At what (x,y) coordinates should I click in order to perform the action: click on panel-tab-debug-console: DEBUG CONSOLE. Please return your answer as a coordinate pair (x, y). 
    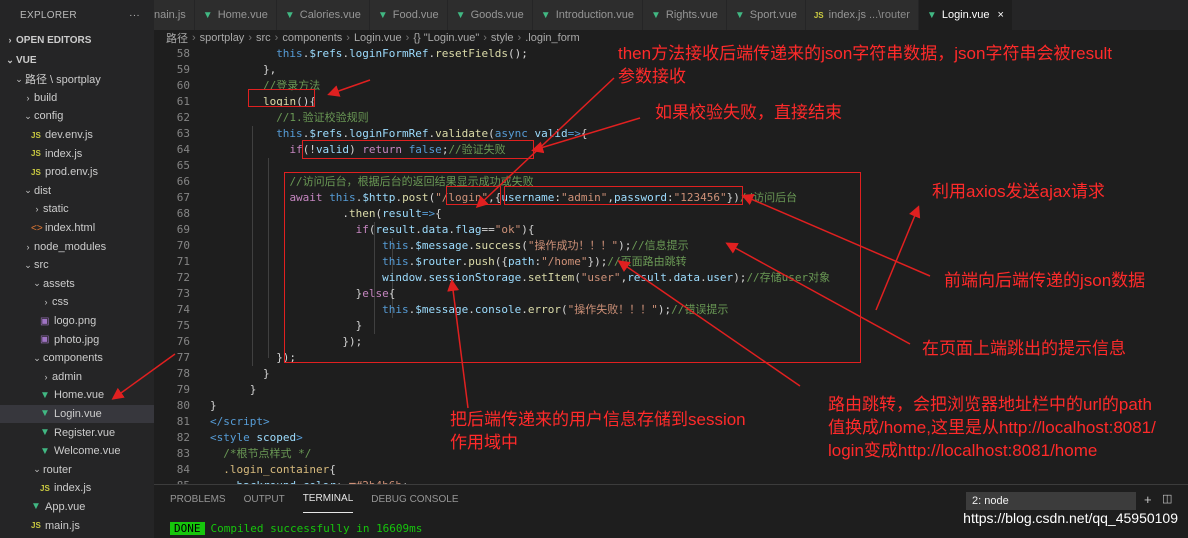
    Looking at the image, I should click on (414, 499).